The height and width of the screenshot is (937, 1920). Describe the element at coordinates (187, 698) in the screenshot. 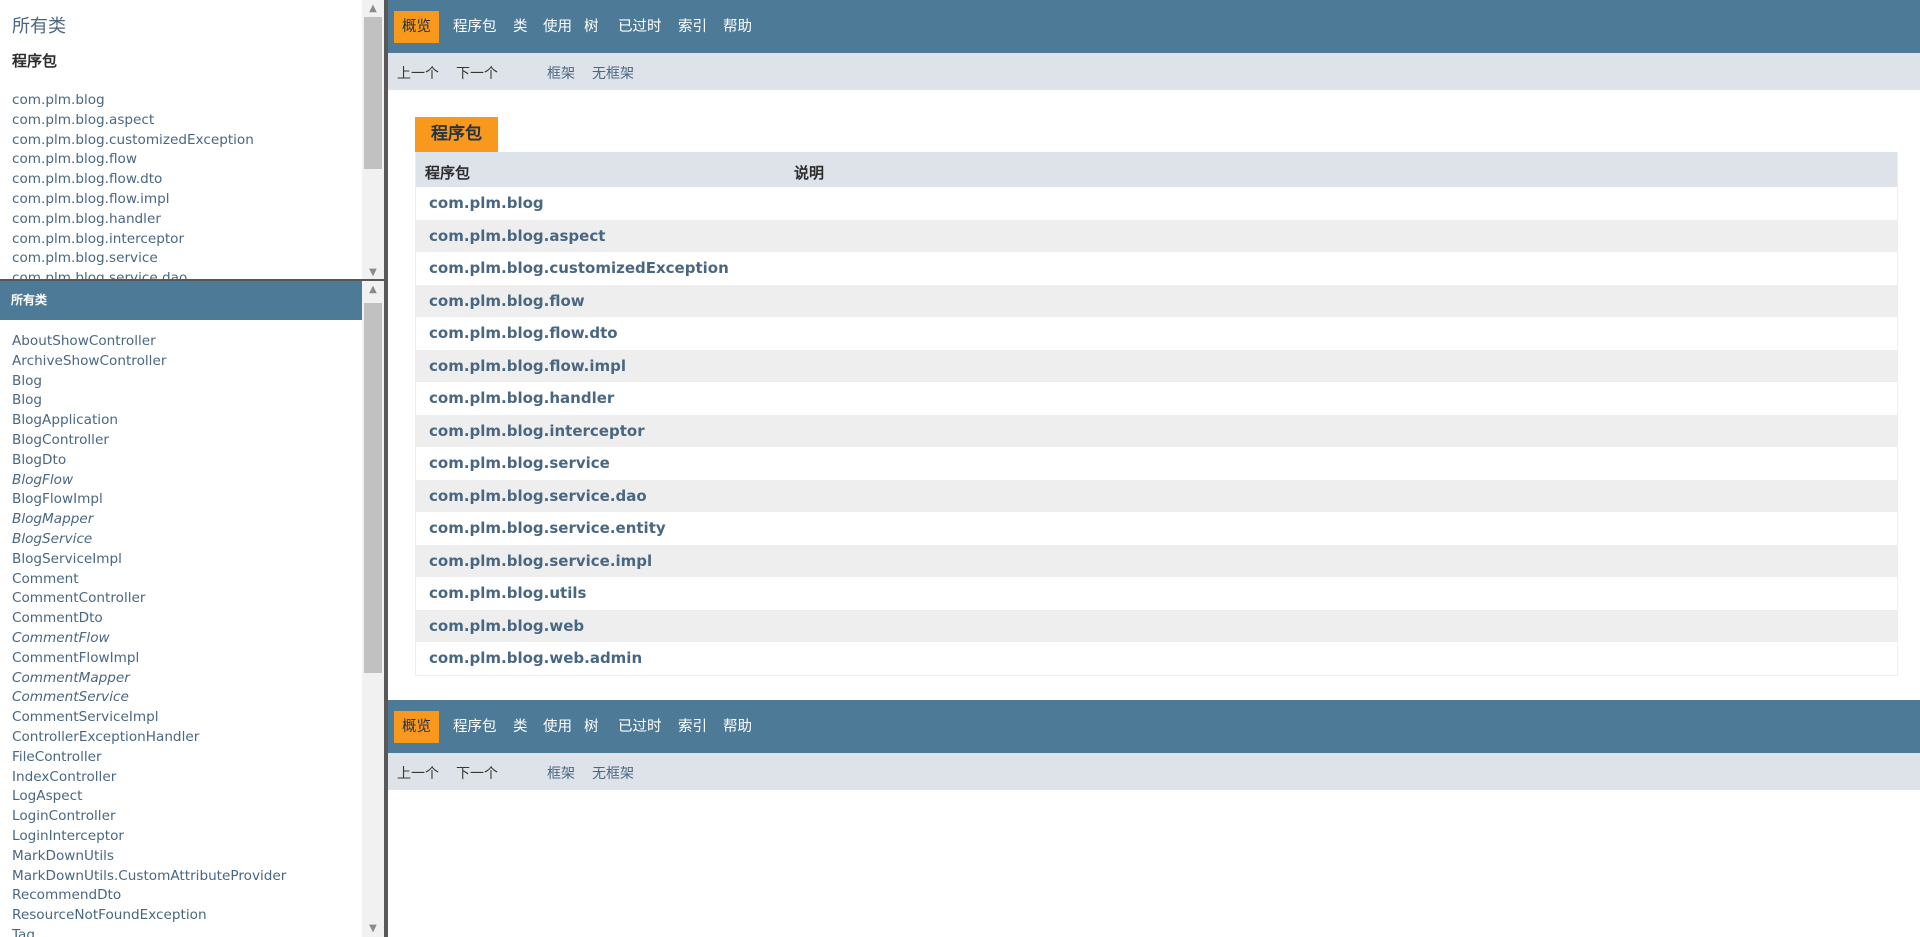

I see `interface-link: CommentService` at that location.